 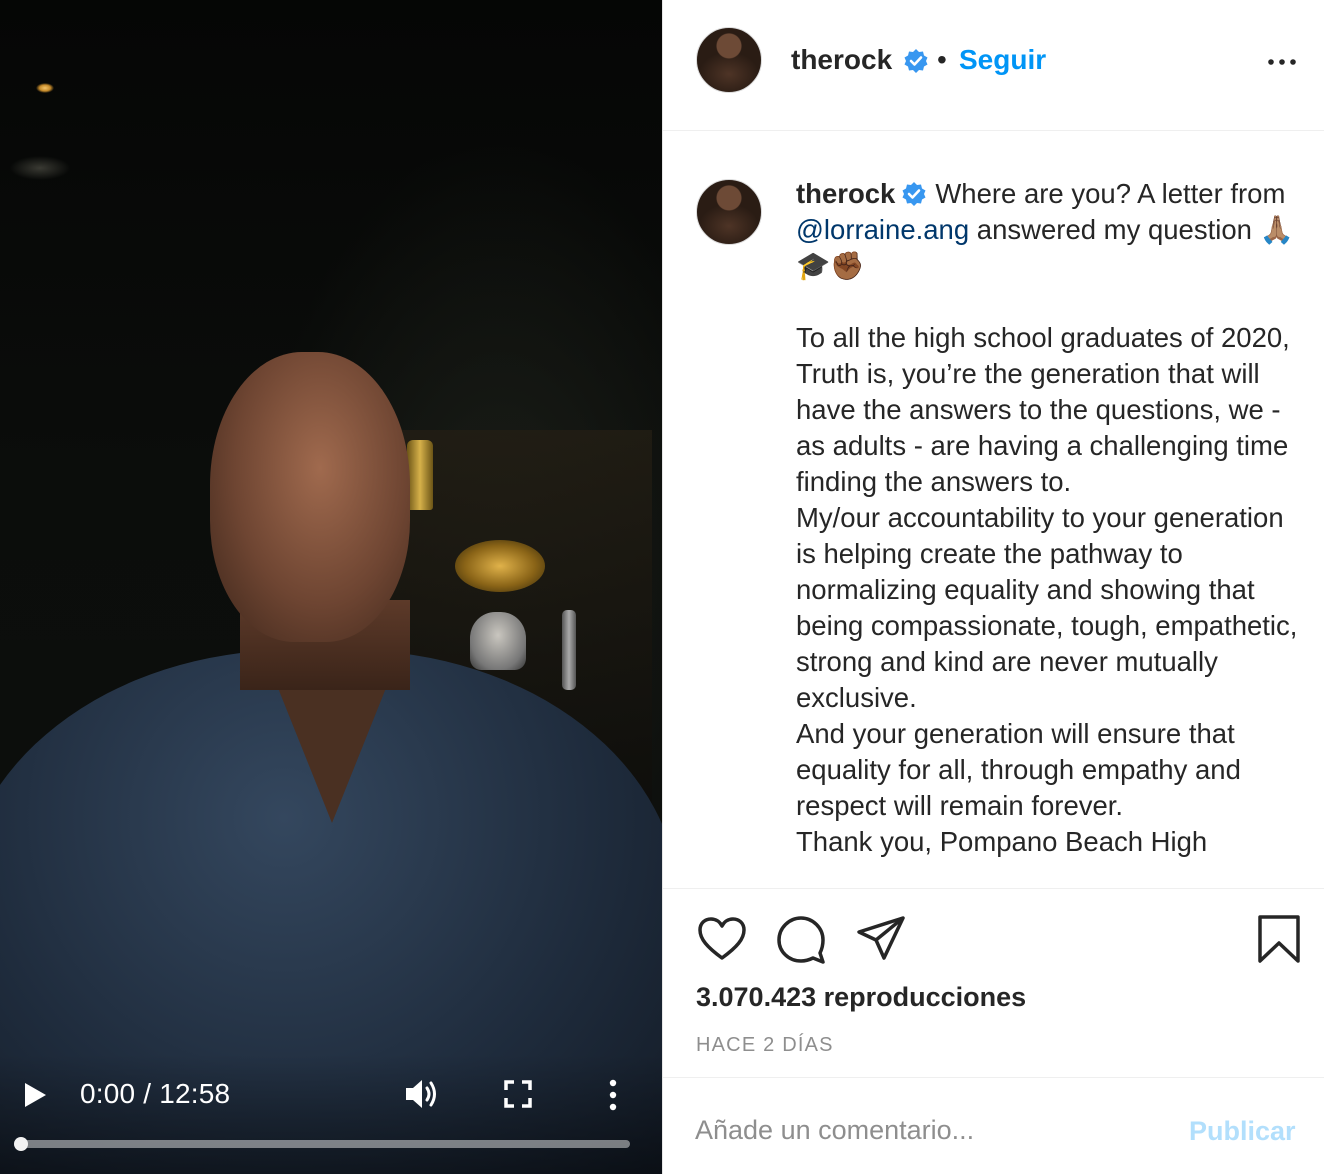 I want to click on post-actions: 3.070.423 reproducciones HACE 2 DÍAS, so click(x=993, y=983).